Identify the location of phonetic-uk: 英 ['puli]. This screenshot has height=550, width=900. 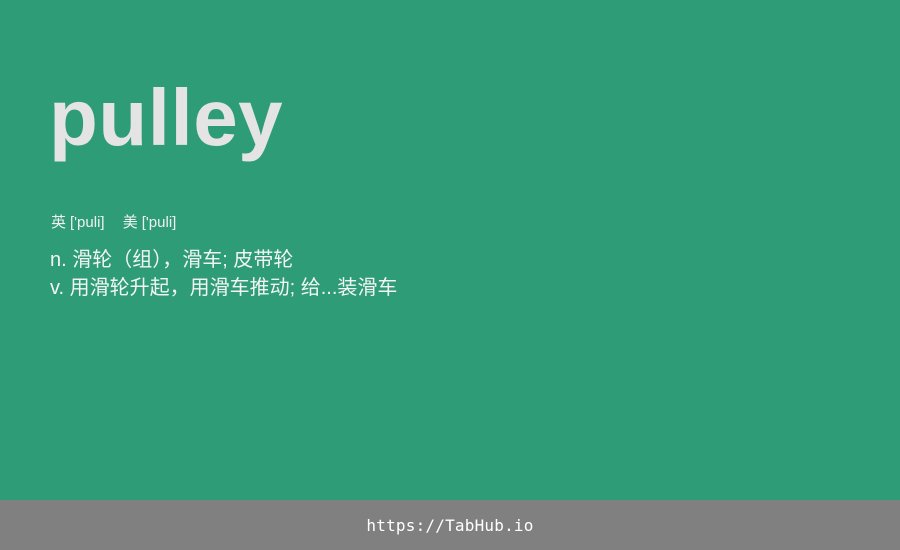
(78, 223).